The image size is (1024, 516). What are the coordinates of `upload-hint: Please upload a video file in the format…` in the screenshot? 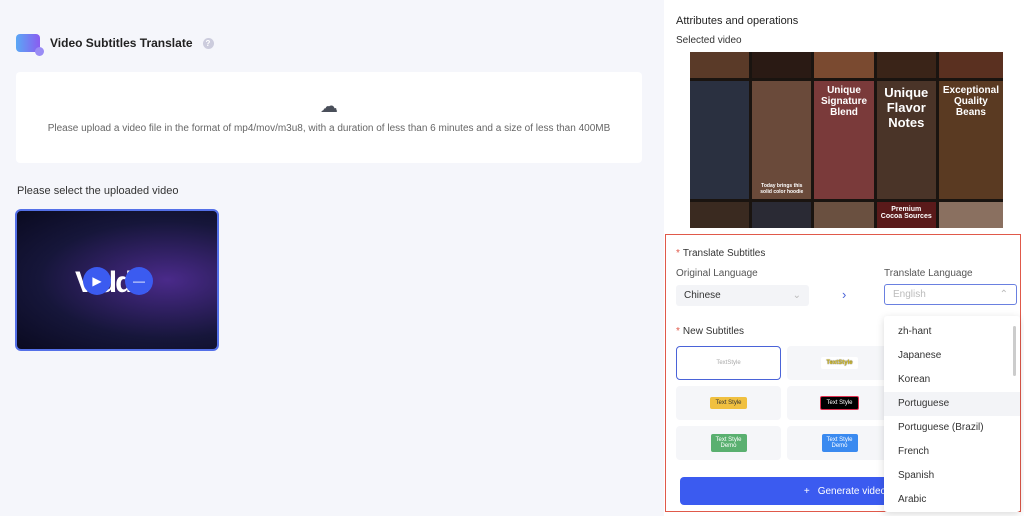 It's located at (329, 128).